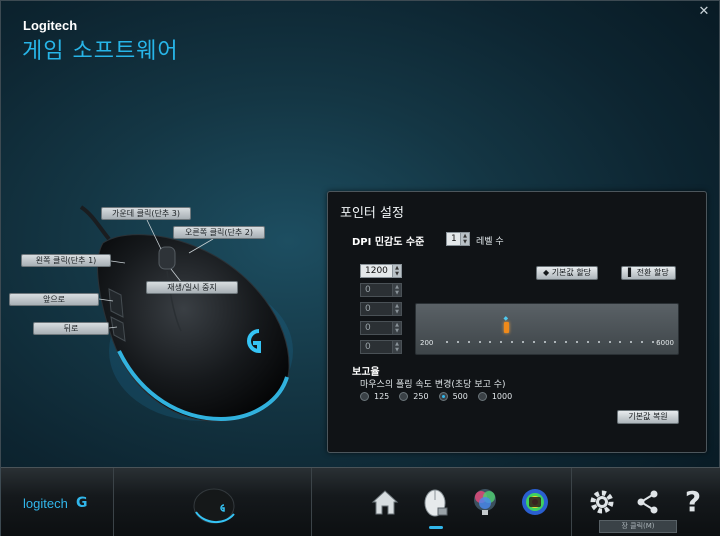 The height and width of the screenshot is (536, 720). What do you see at coordinates (693, 502) in the screenshot?
I see `help-icon: ?` at bounding box center [693, 502].